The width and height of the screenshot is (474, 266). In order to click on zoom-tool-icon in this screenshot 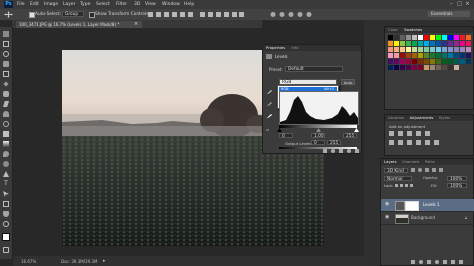, I will do `click(6, 224)`.